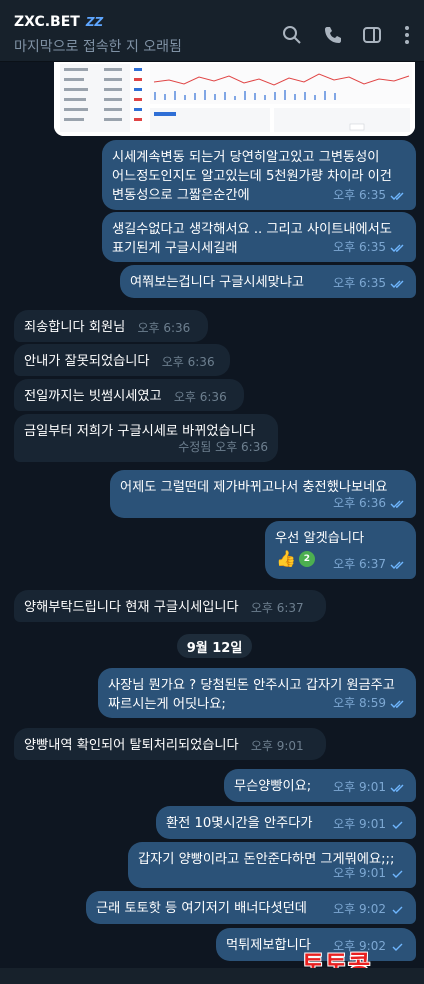 The height and width of the screenshot is (984, 424). Describe the element at coordinates (75, 327) in the screenshot. I see `message-text: 죄송합니다 회원님` at that location.